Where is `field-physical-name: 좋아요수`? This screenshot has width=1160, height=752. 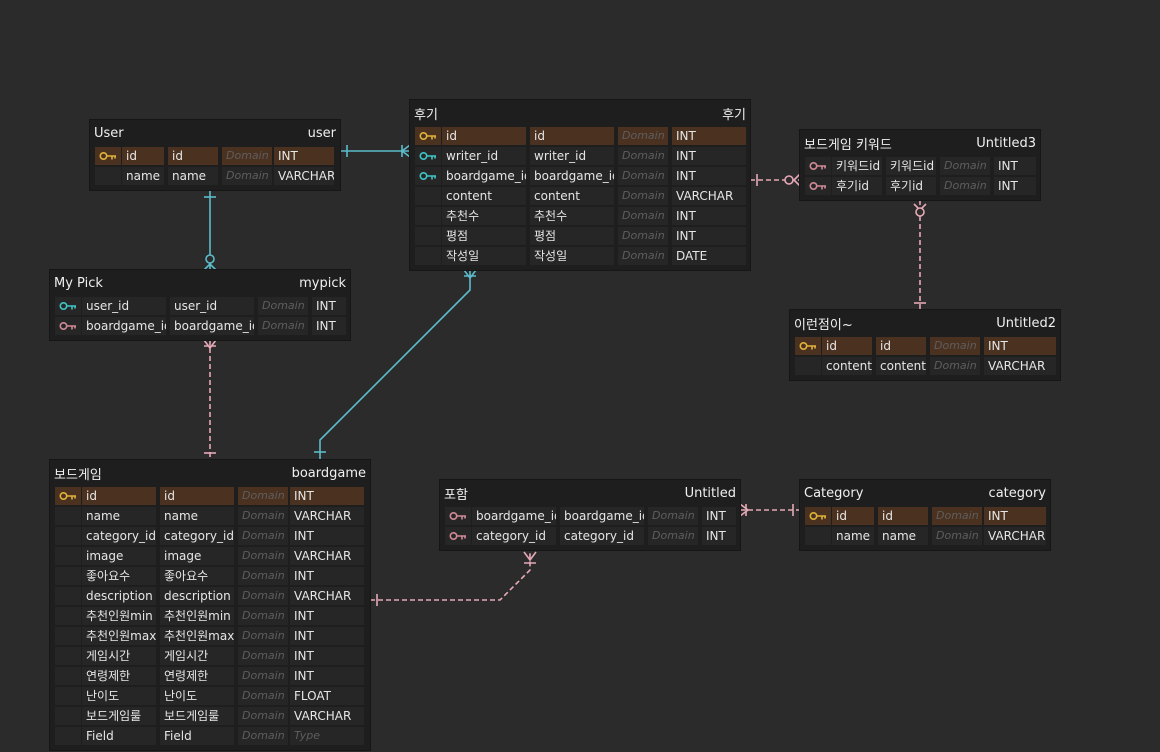
field-physical-name: 좋아요수 is located at coordinates (197, 576).